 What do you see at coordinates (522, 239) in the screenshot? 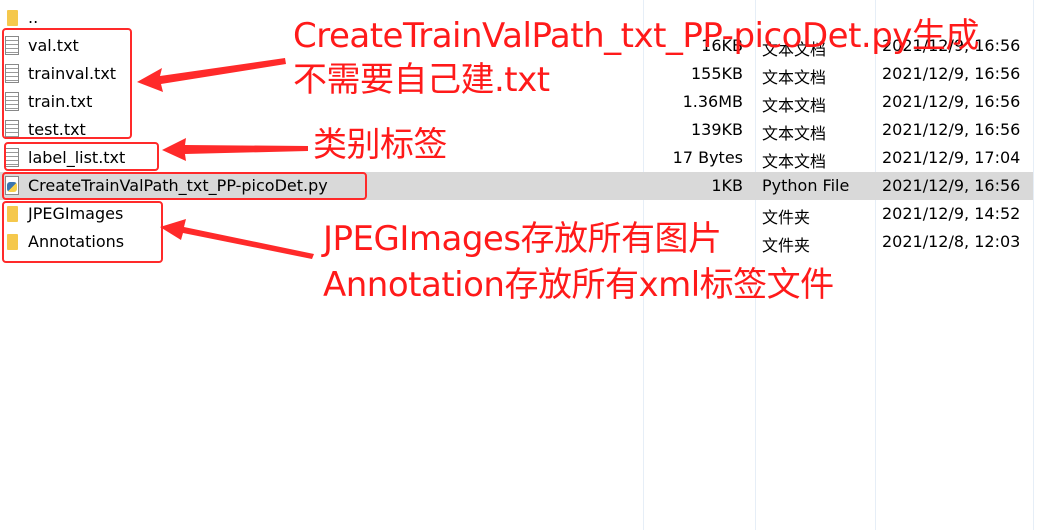
I see `annotation-folders-line1: JPEGImages存放所有图片` at bounding box center [522, 239].